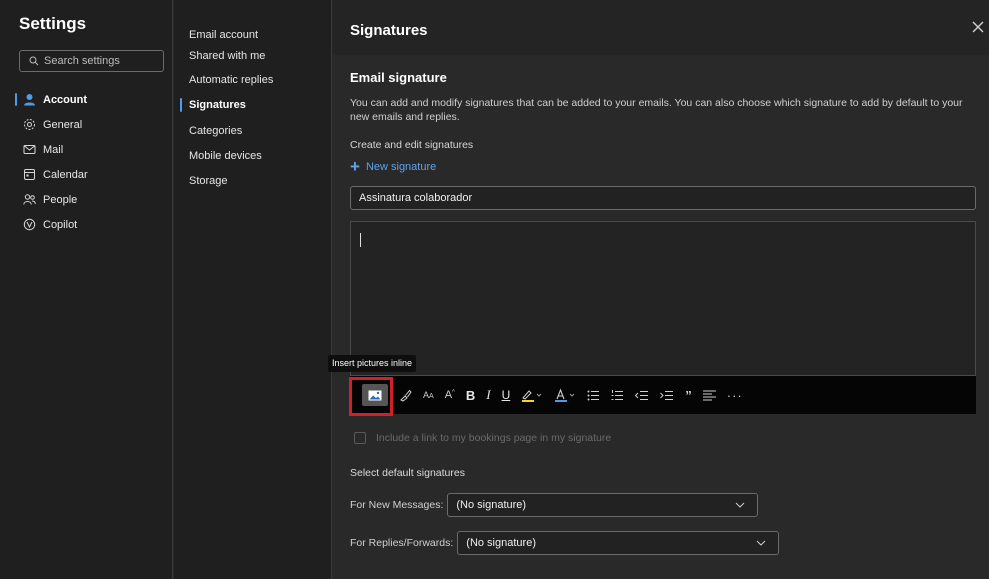 The image size is (989, 579). What do you see at coordinates (65, 174) in the screenshot?
I see `nav-item-label: Calendar` at bounding box center [65, 174].